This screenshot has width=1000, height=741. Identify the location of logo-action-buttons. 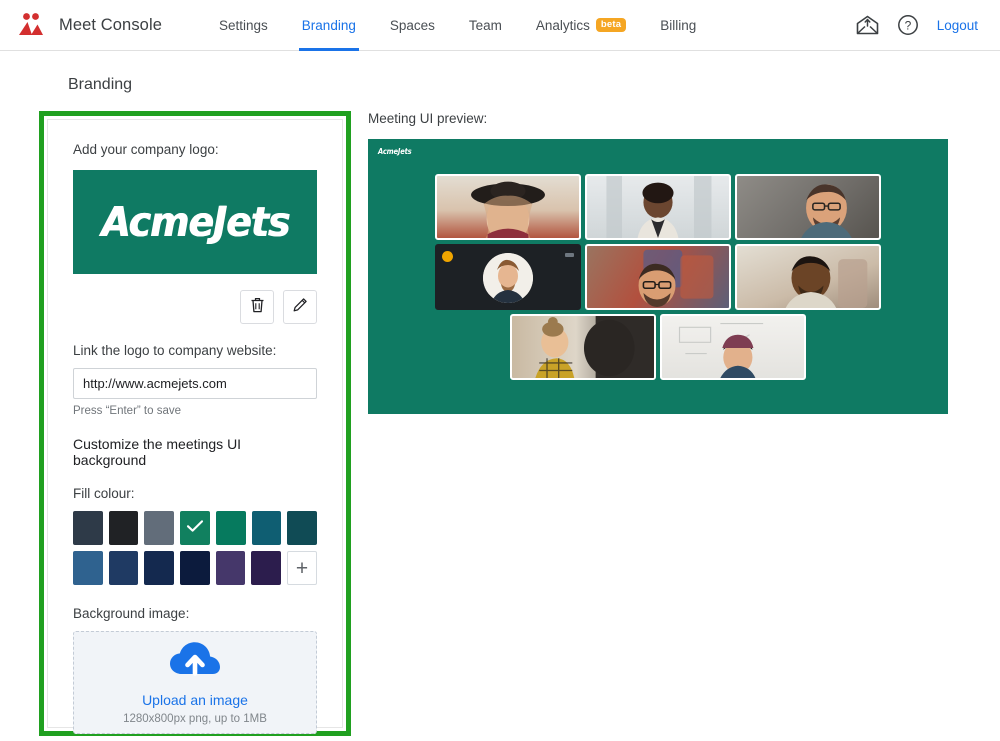
(195, 307).